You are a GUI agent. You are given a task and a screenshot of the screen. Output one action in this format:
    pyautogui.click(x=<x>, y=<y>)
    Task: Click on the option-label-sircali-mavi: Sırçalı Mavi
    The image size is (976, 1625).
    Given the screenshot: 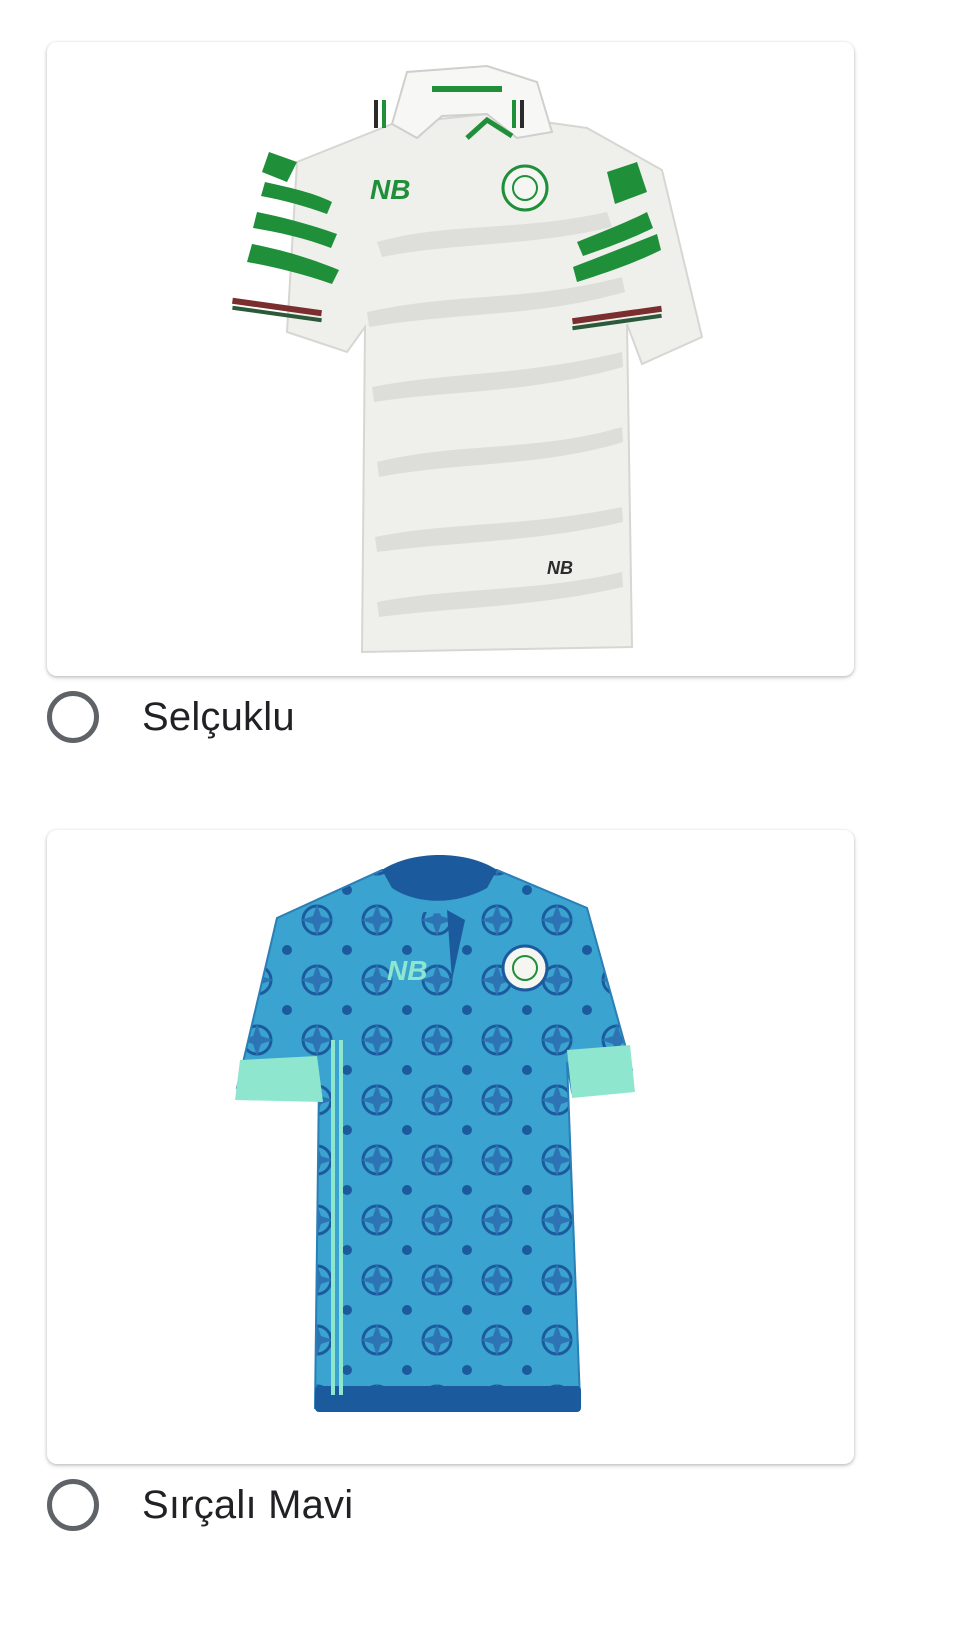 What is the action you would take?
    pyautogui.click(x=248, y=1504)
    